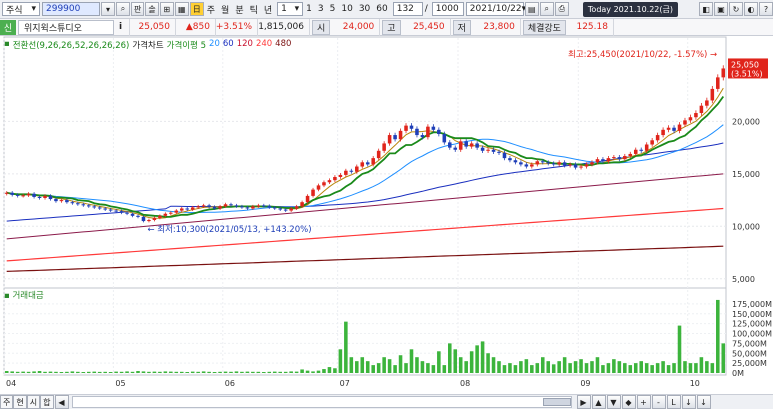 The width and height of the screenshot is (773, 409). I want to click on date-select: 2021/10/22▾, so click(495, 9).